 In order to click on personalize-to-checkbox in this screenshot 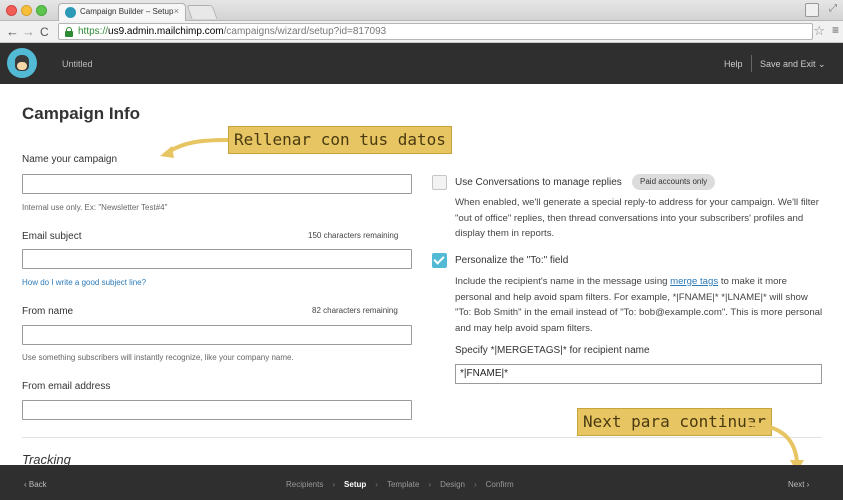, I will do `click(439, 260)`.